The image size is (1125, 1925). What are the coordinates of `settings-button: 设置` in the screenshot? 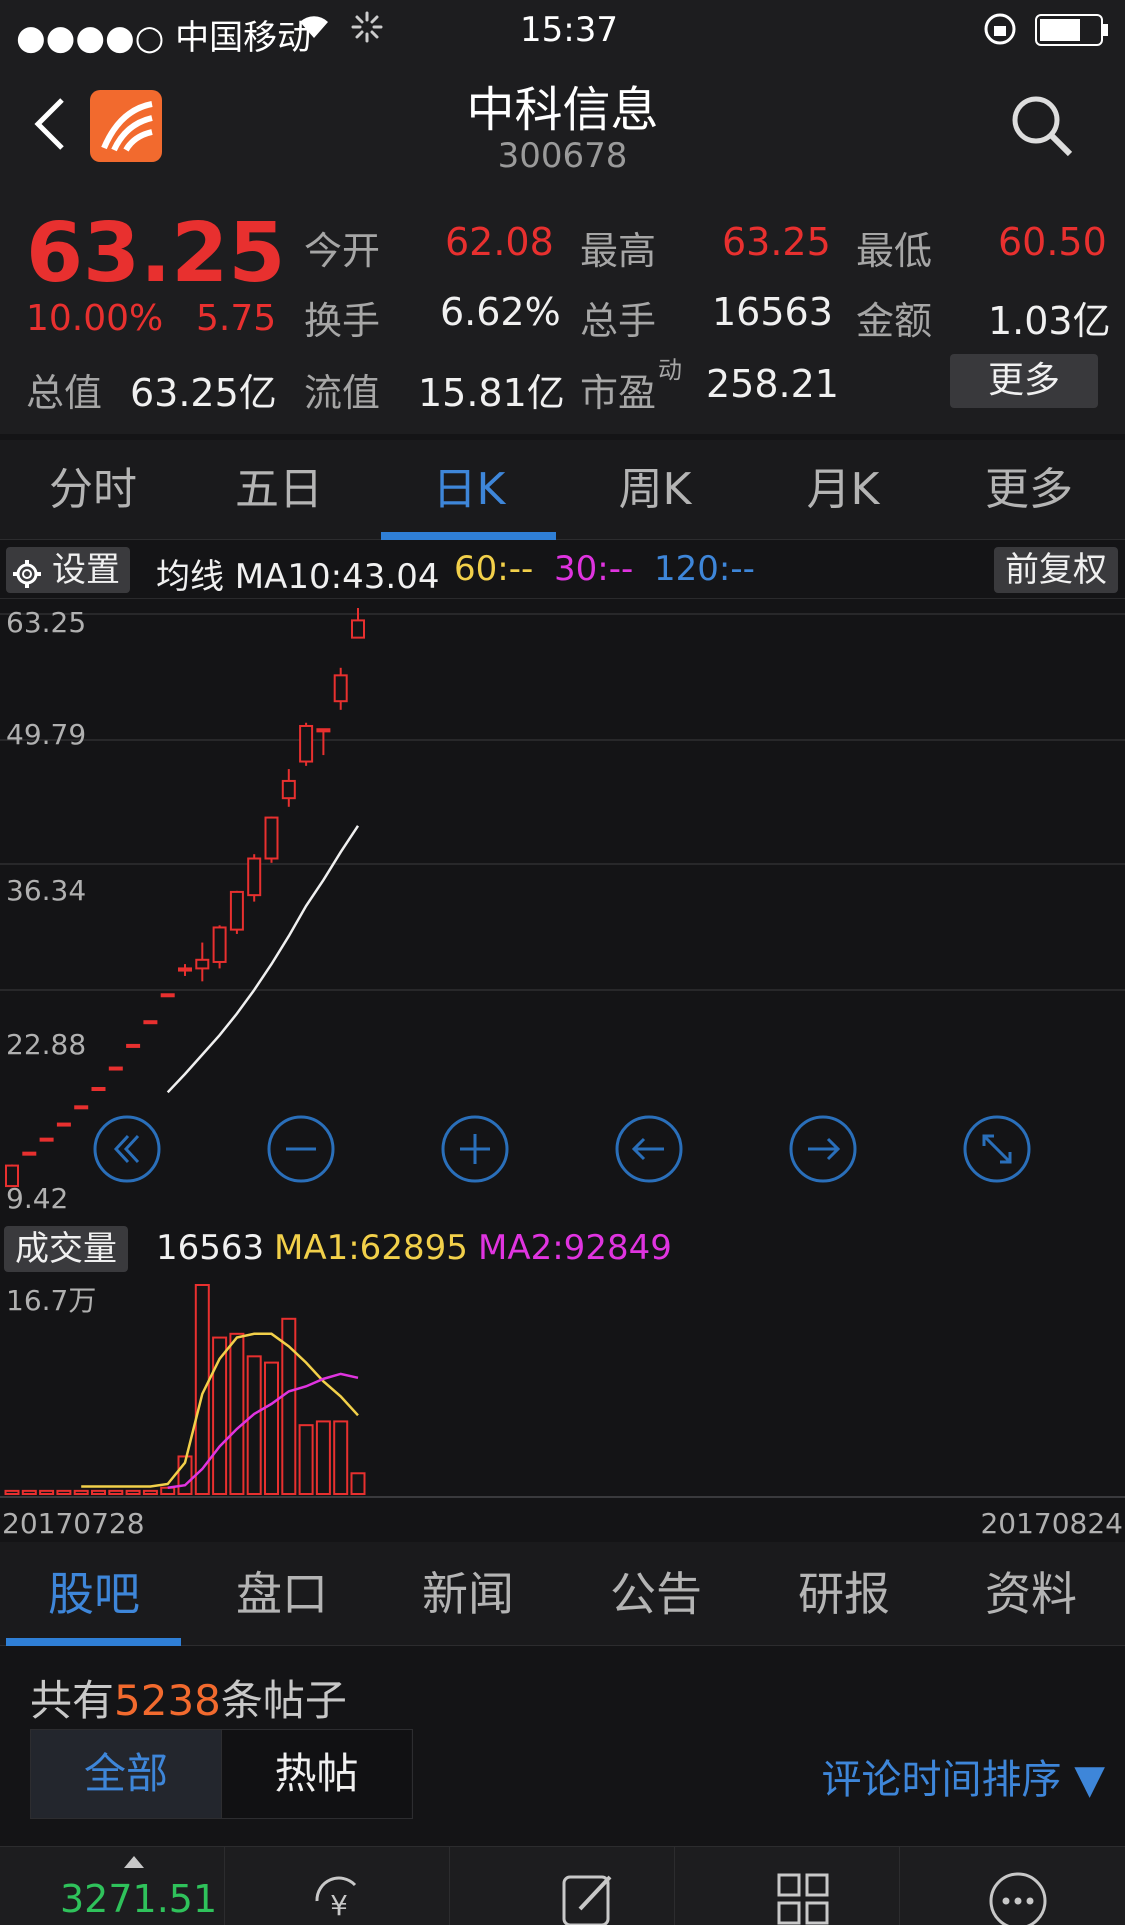 It's located at (68, 570).